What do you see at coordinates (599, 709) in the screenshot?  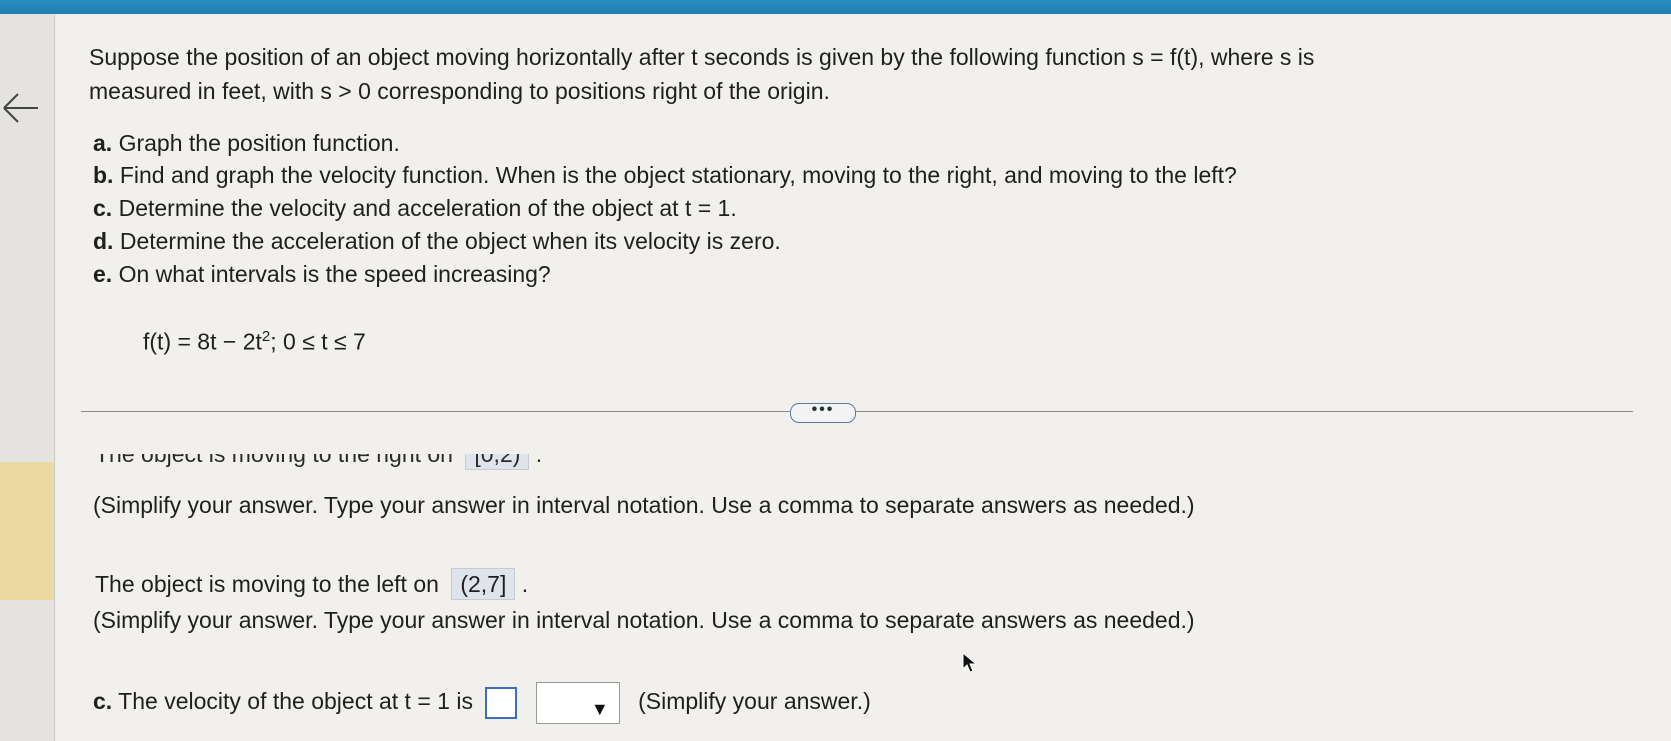 I see `chevron-down-icon: ▼` at bounding box center [599, 709].